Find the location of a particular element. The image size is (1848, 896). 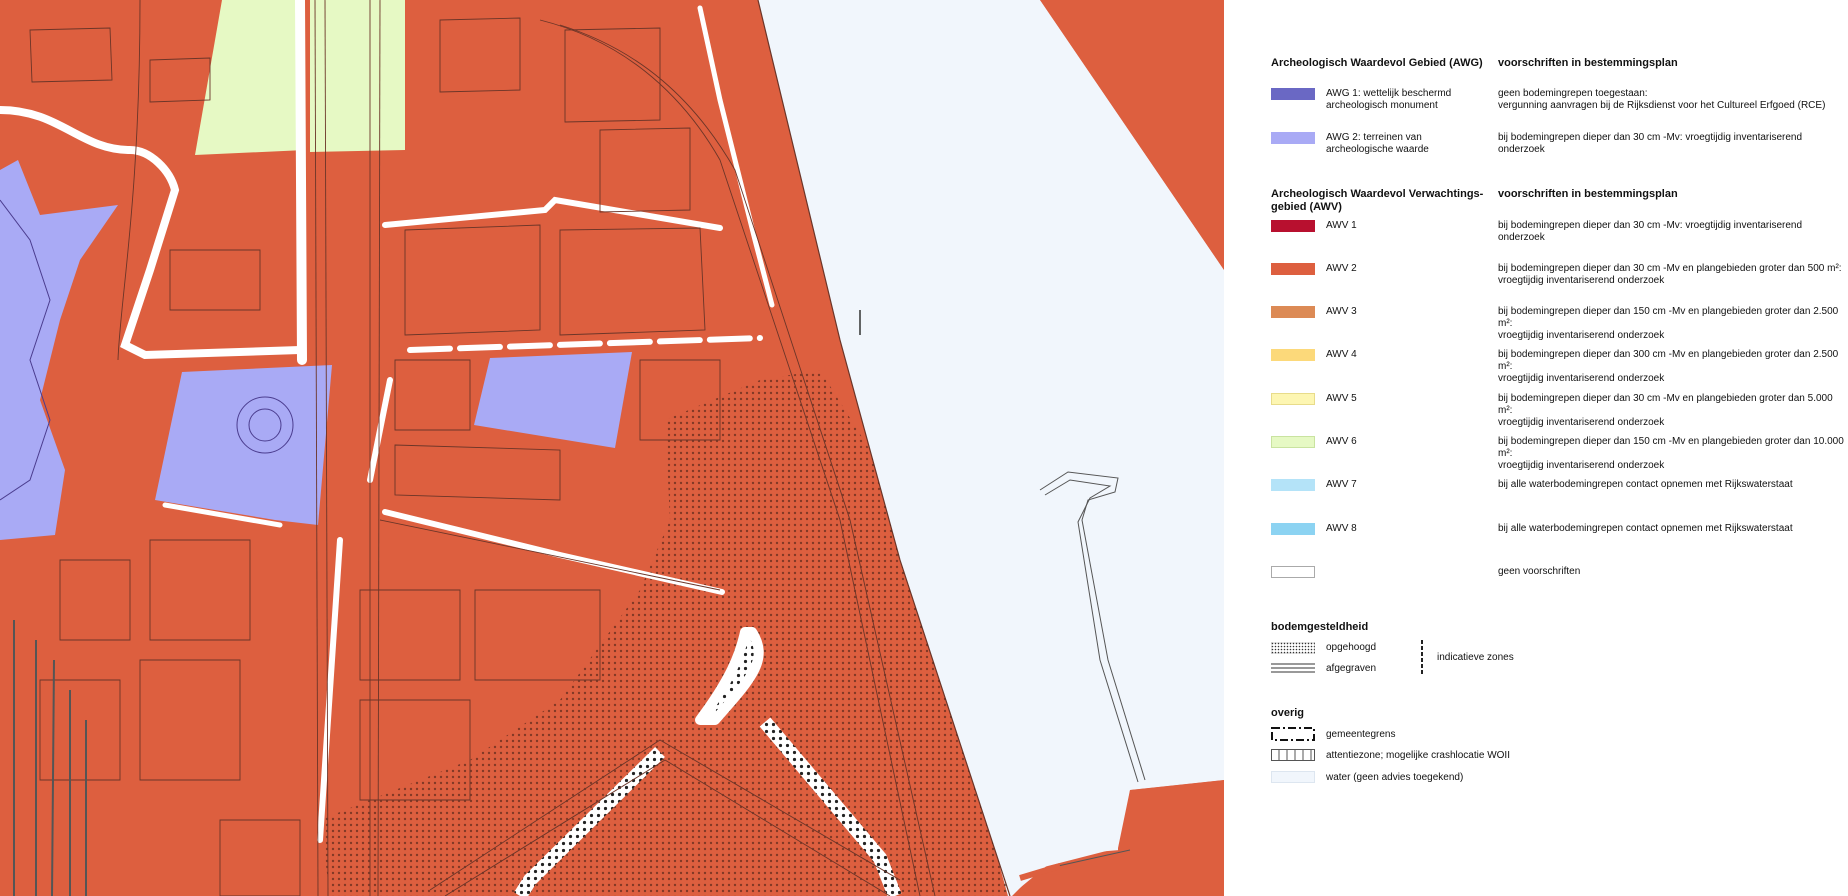

awg-section-title: Archeologisch Waardevol Gebied (AWG) is located at coordinates (1377, 63).